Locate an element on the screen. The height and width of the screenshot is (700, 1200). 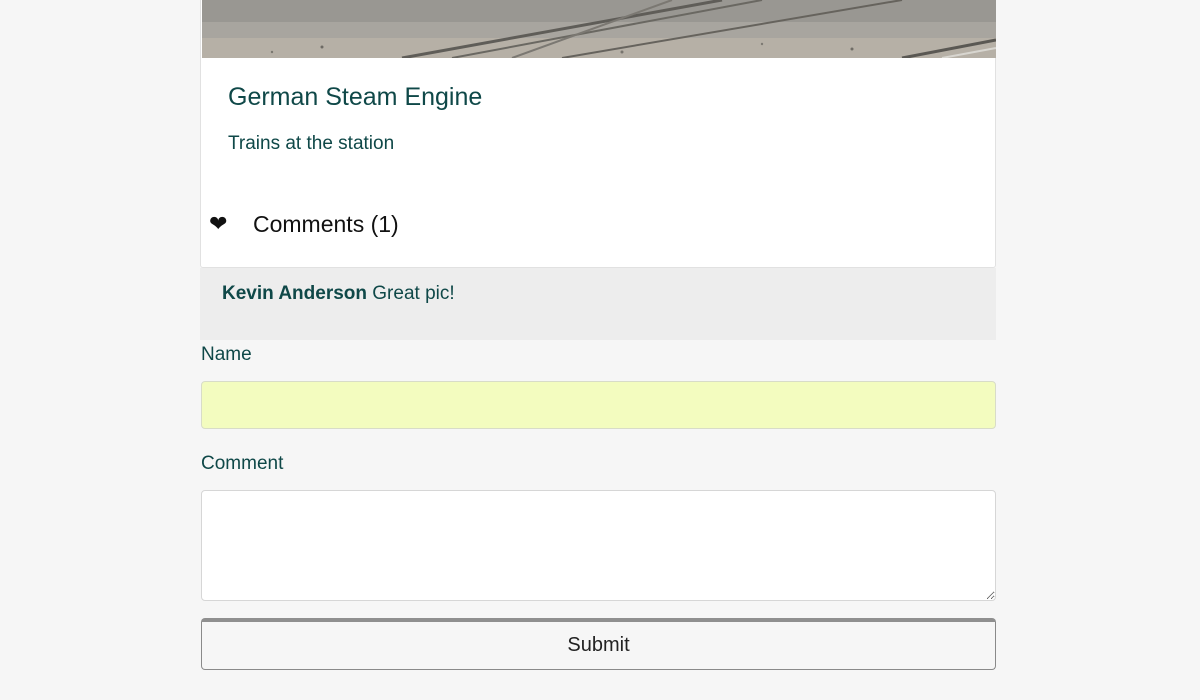
post-title: German Steam Engine is located at coordinates (355, 97).